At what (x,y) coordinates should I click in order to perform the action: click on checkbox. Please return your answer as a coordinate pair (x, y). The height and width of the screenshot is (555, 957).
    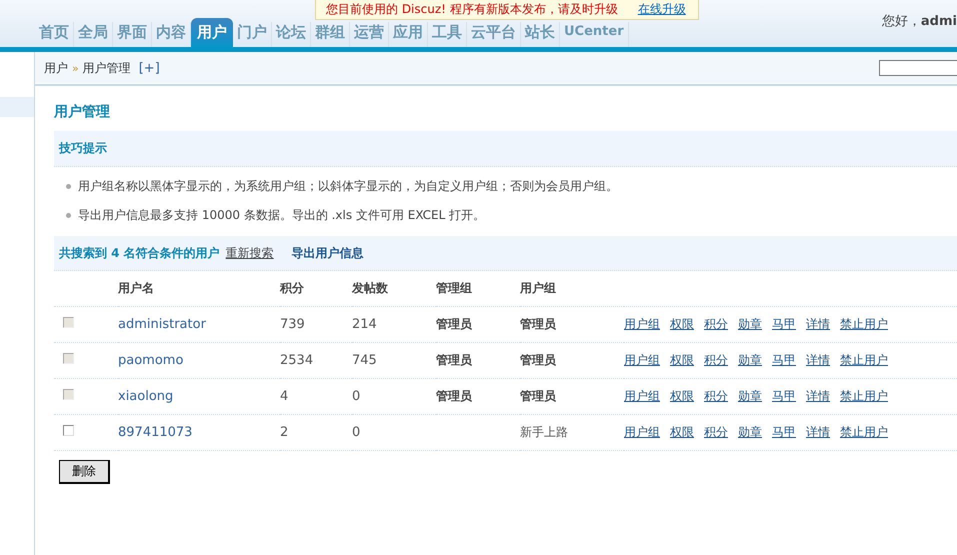
    Looking at the image, I should click on (68, 430).